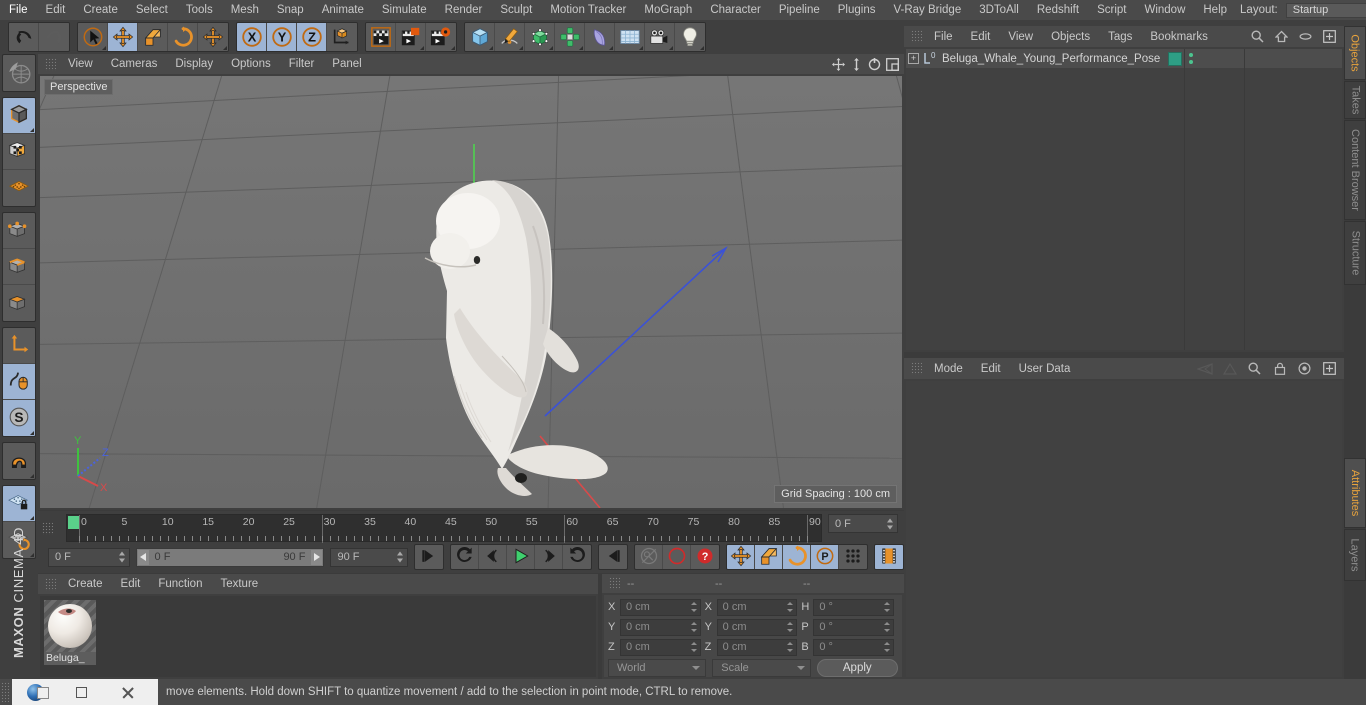 This screenshot has width=1366, height=705. What do you see at coordinates (81, 692) in the screenshot?
I see `restore-window-icon` at bounding box center [81, 692].